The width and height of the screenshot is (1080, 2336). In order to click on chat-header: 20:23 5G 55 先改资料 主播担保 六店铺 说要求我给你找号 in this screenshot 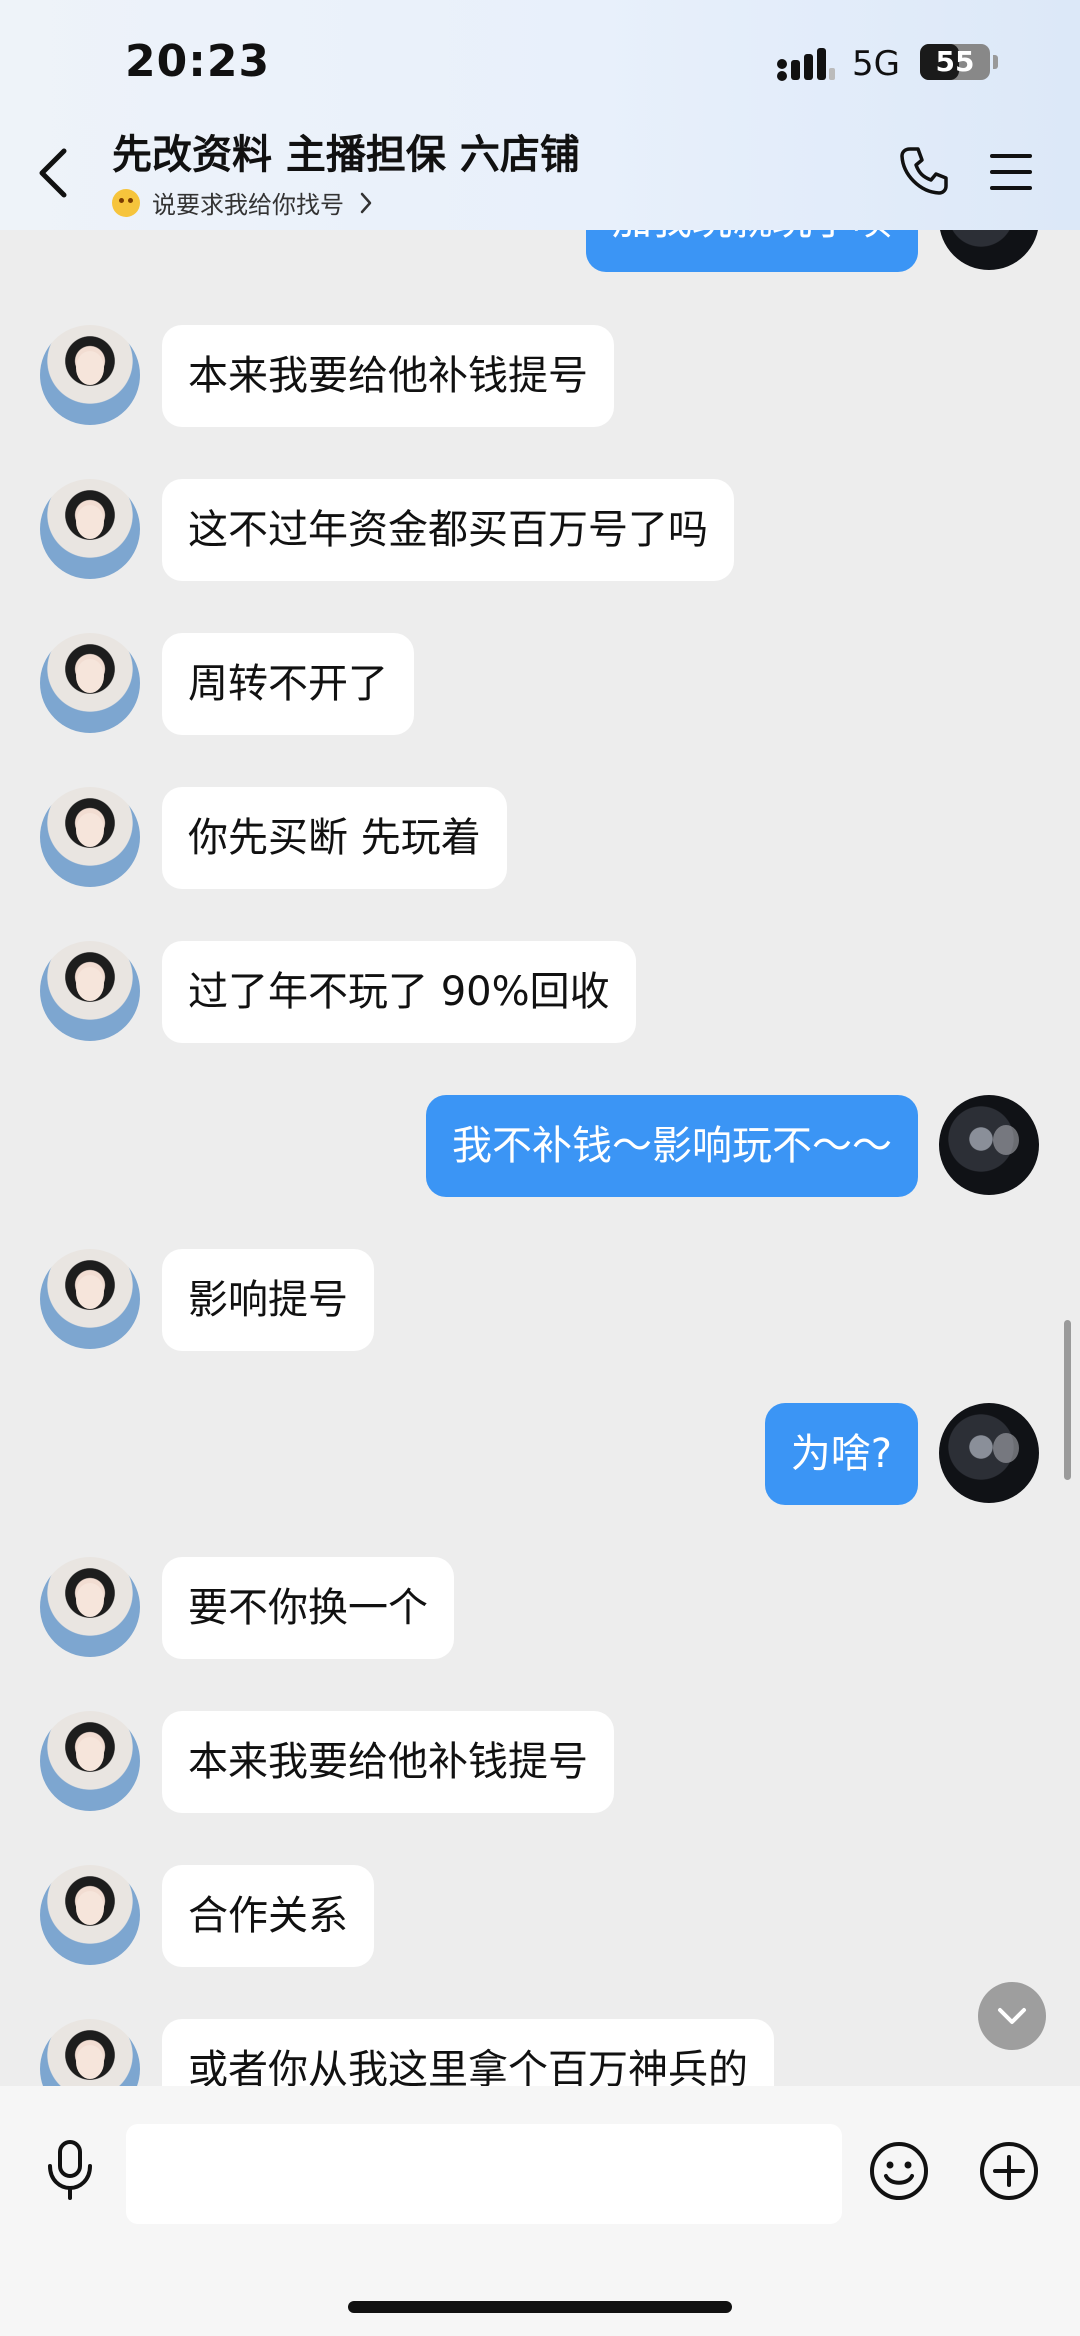, I will do `click(540, 115)`.